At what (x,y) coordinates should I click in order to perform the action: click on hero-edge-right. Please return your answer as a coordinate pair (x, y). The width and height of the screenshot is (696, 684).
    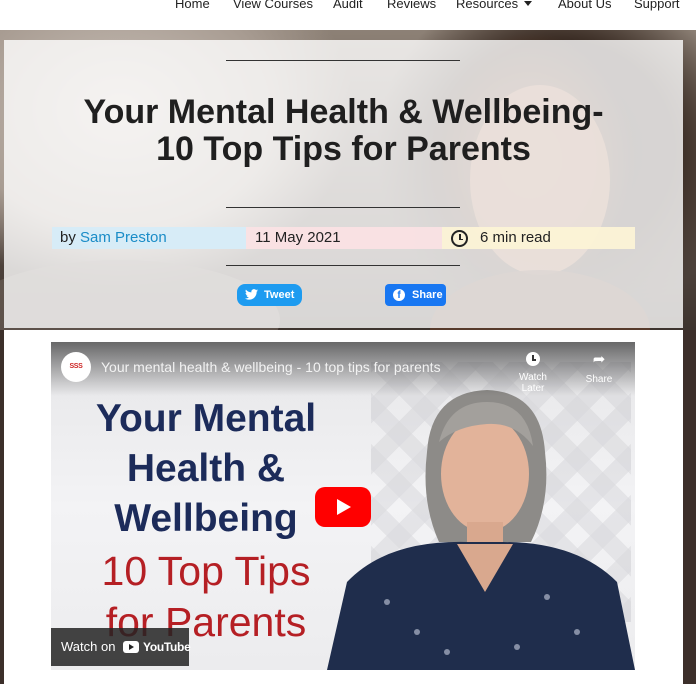
    Looking at the image, I should click on (689, 507).